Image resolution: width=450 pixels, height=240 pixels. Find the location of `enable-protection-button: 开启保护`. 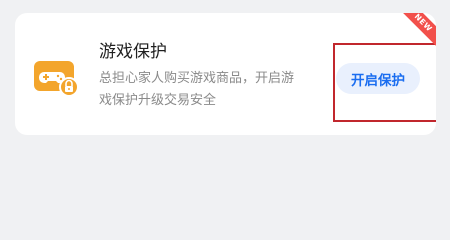

enable-protection-button: 开启保护 is located at coordinates (378, 78).